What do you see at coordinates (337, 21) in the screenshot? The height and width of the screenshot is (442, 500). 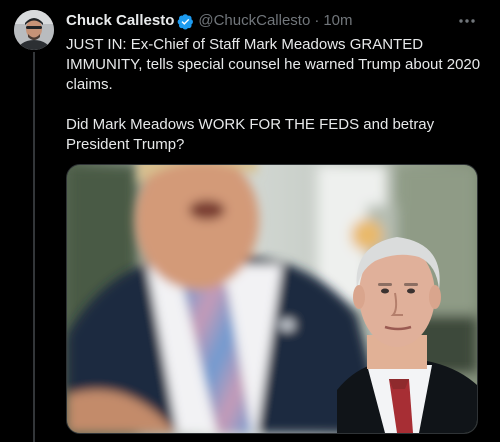 I see `tweet-timestamp: 10m` at bounding box center [337, 21].